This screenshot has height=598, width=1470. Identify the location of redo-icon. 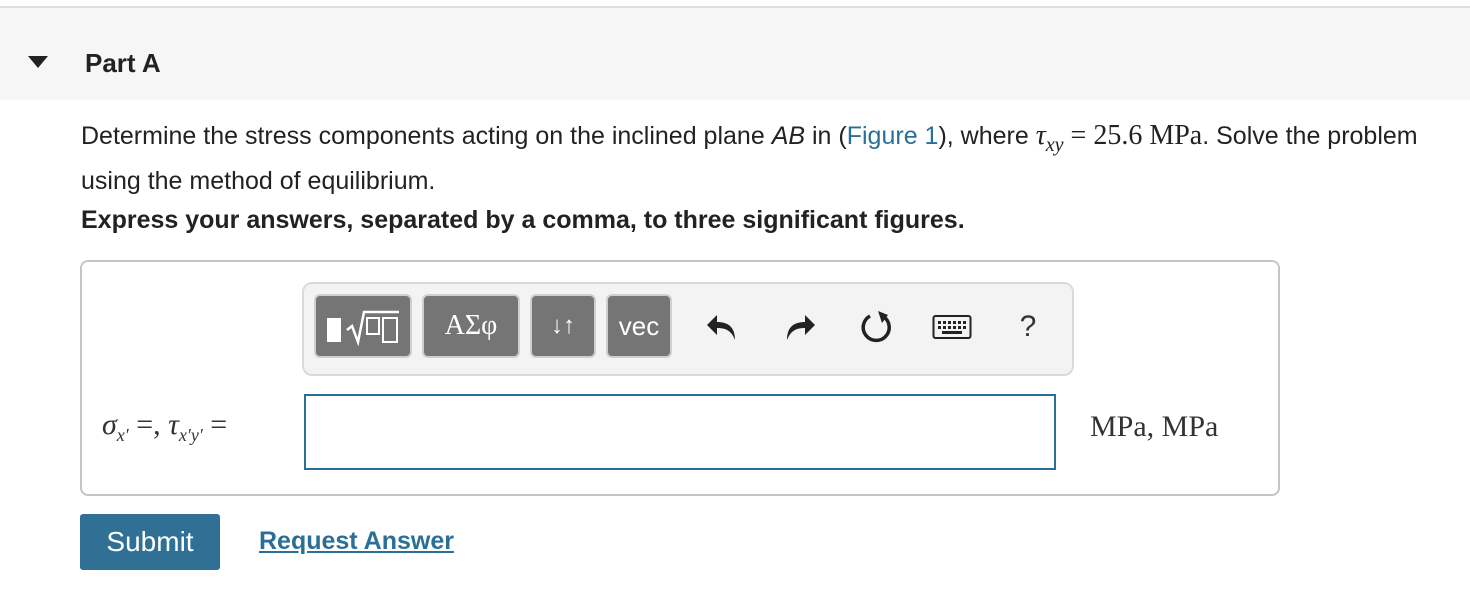
(800, 327).